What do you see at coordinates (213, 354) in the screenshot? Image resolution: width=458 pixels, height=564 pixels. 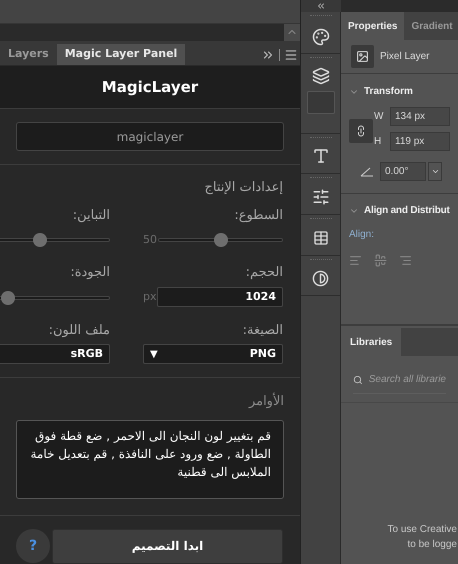 I see `format-dropdown: ▼ PNG` at bounding box center [213, 354].